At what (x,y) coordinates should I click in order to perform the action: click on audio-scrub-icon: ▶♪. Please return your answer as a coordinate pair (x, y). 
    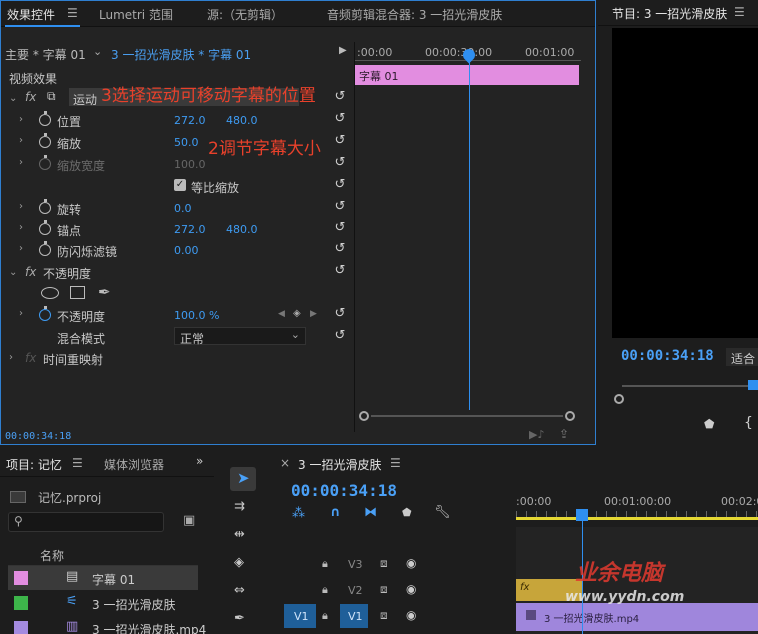
    Looking at the image, I should click on (536, 434).